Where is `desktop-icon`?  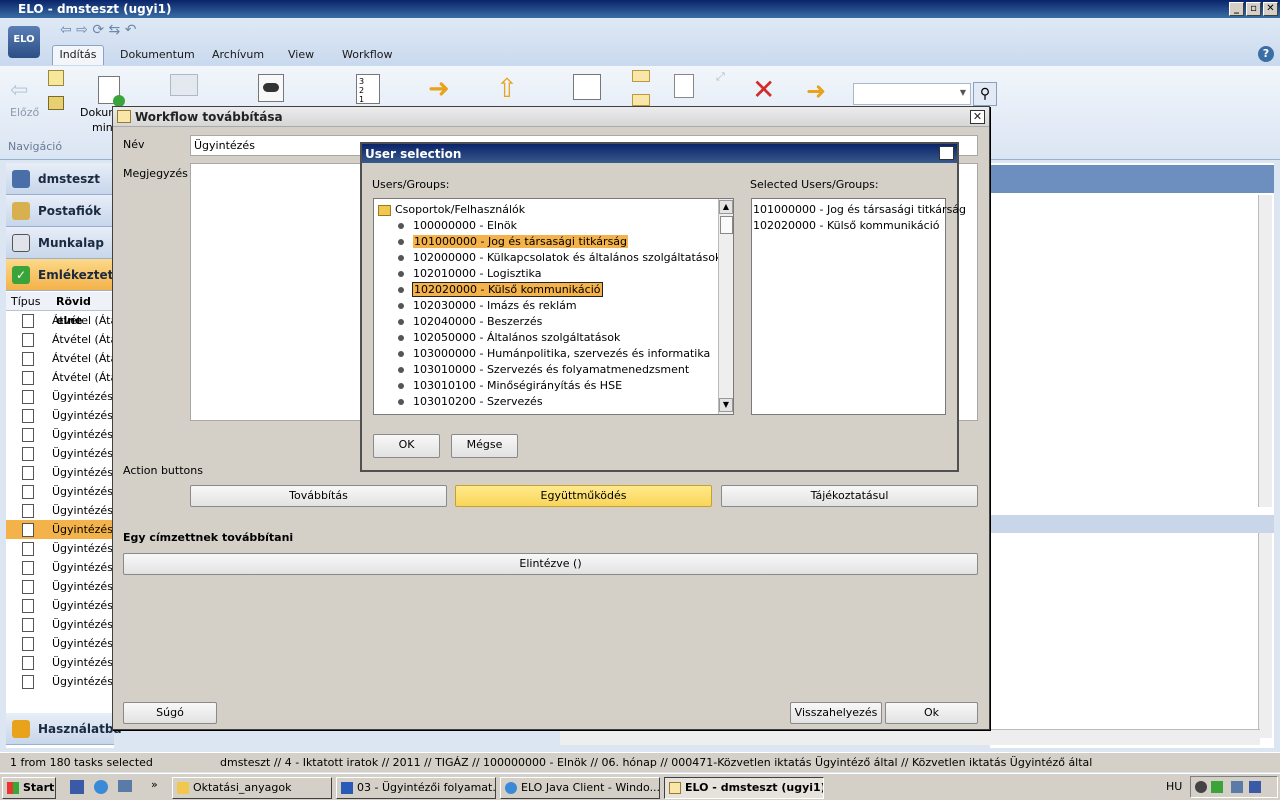
desktop-icon is located at coordinates (125, 786).